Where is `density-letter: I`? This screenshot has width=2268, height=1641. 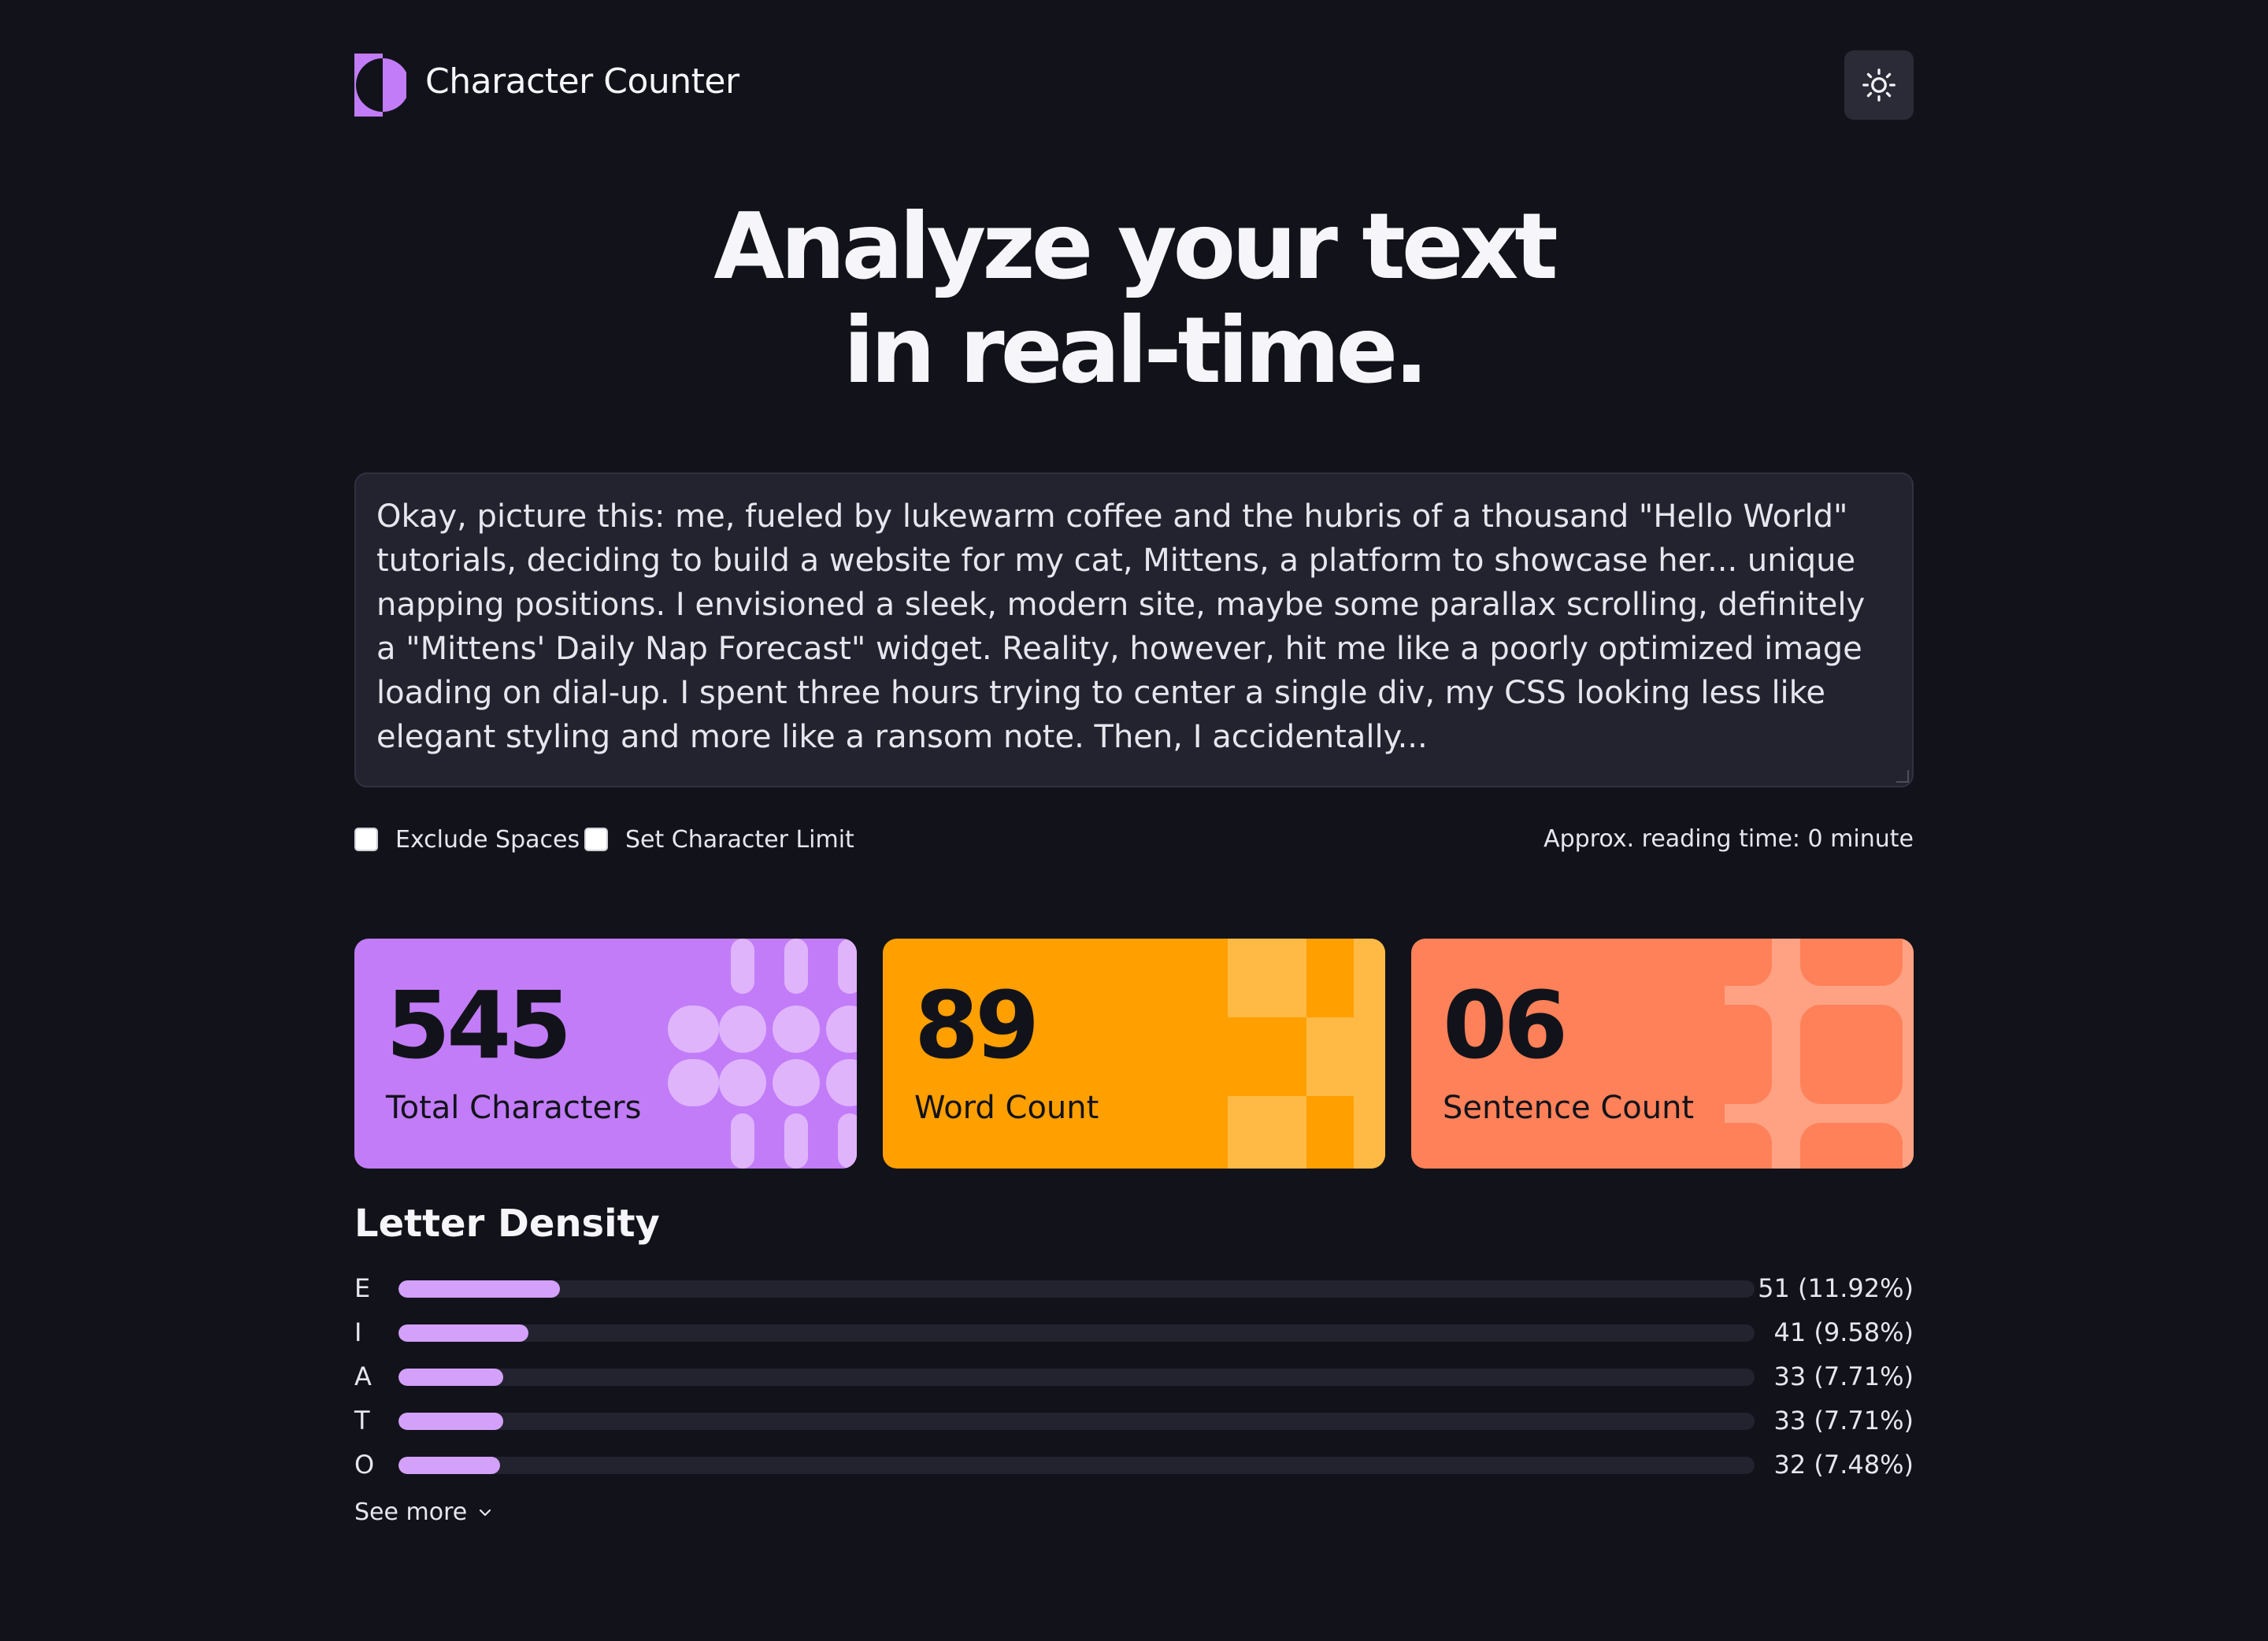
density-letter: I is located at coordinates (358, 1332).